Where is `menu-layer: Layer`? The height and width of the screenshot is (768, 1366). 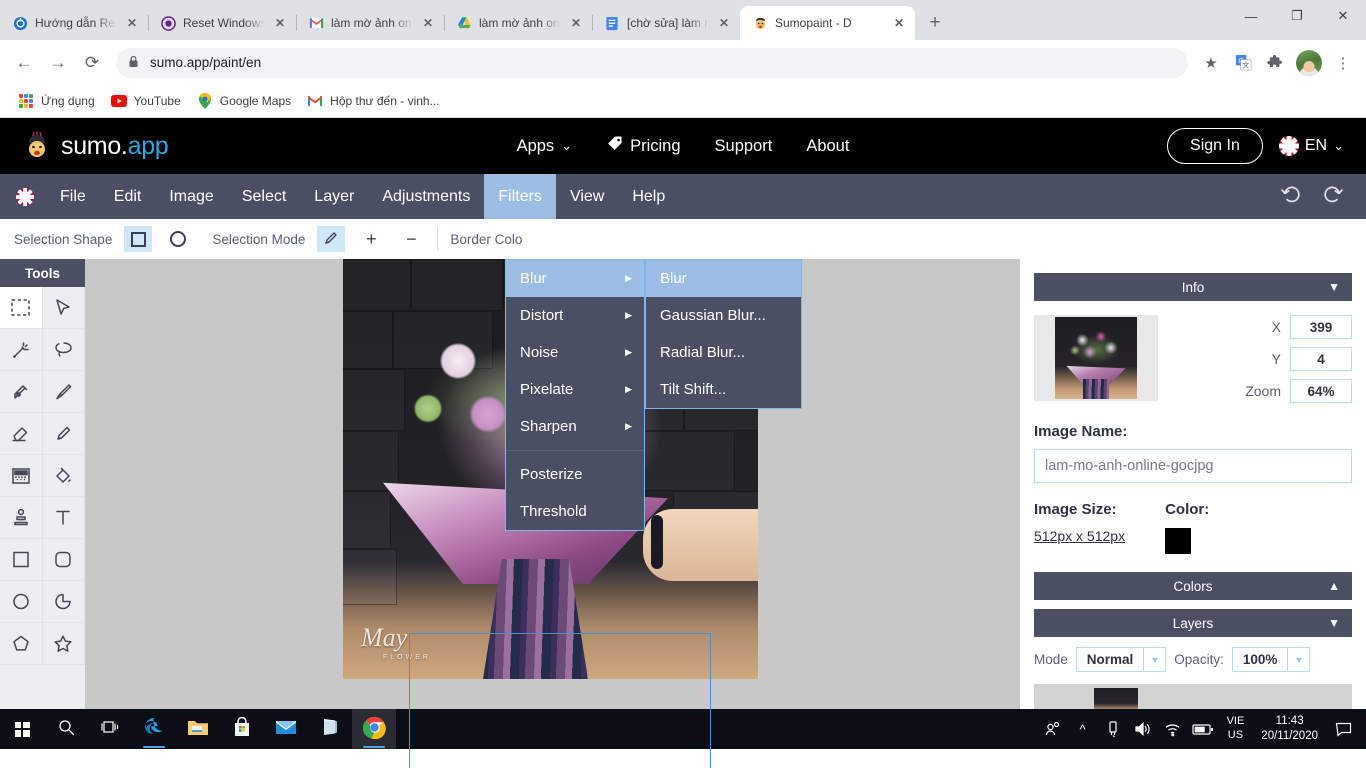
menu-layer: Layer is located at coordinates (334, 196).